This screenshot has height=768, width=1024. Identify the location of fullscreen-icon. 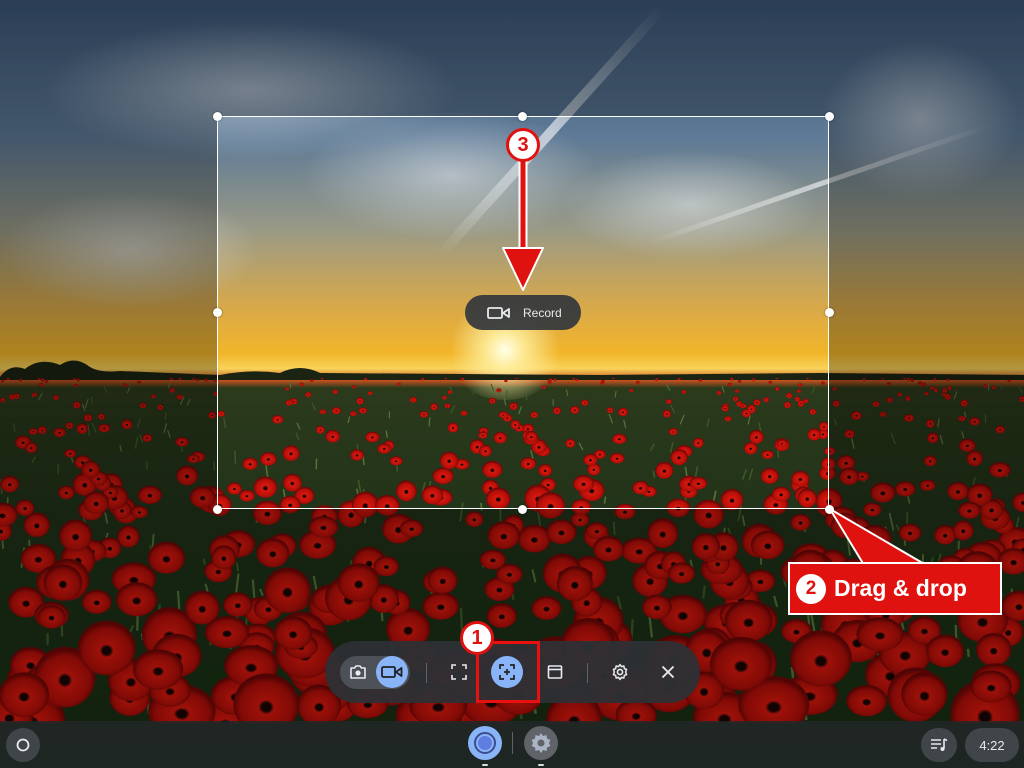
(459, 672).